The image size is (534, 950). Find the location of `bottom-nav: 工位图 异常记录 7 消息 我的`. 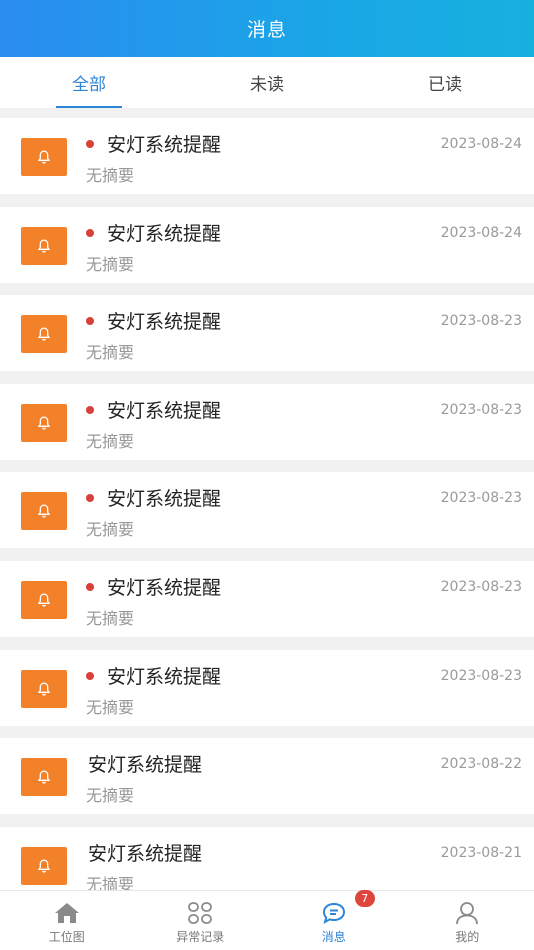

bottom-nav: 工位图 异常记录 7 消息 我的 is located at coordinates (267, 920).